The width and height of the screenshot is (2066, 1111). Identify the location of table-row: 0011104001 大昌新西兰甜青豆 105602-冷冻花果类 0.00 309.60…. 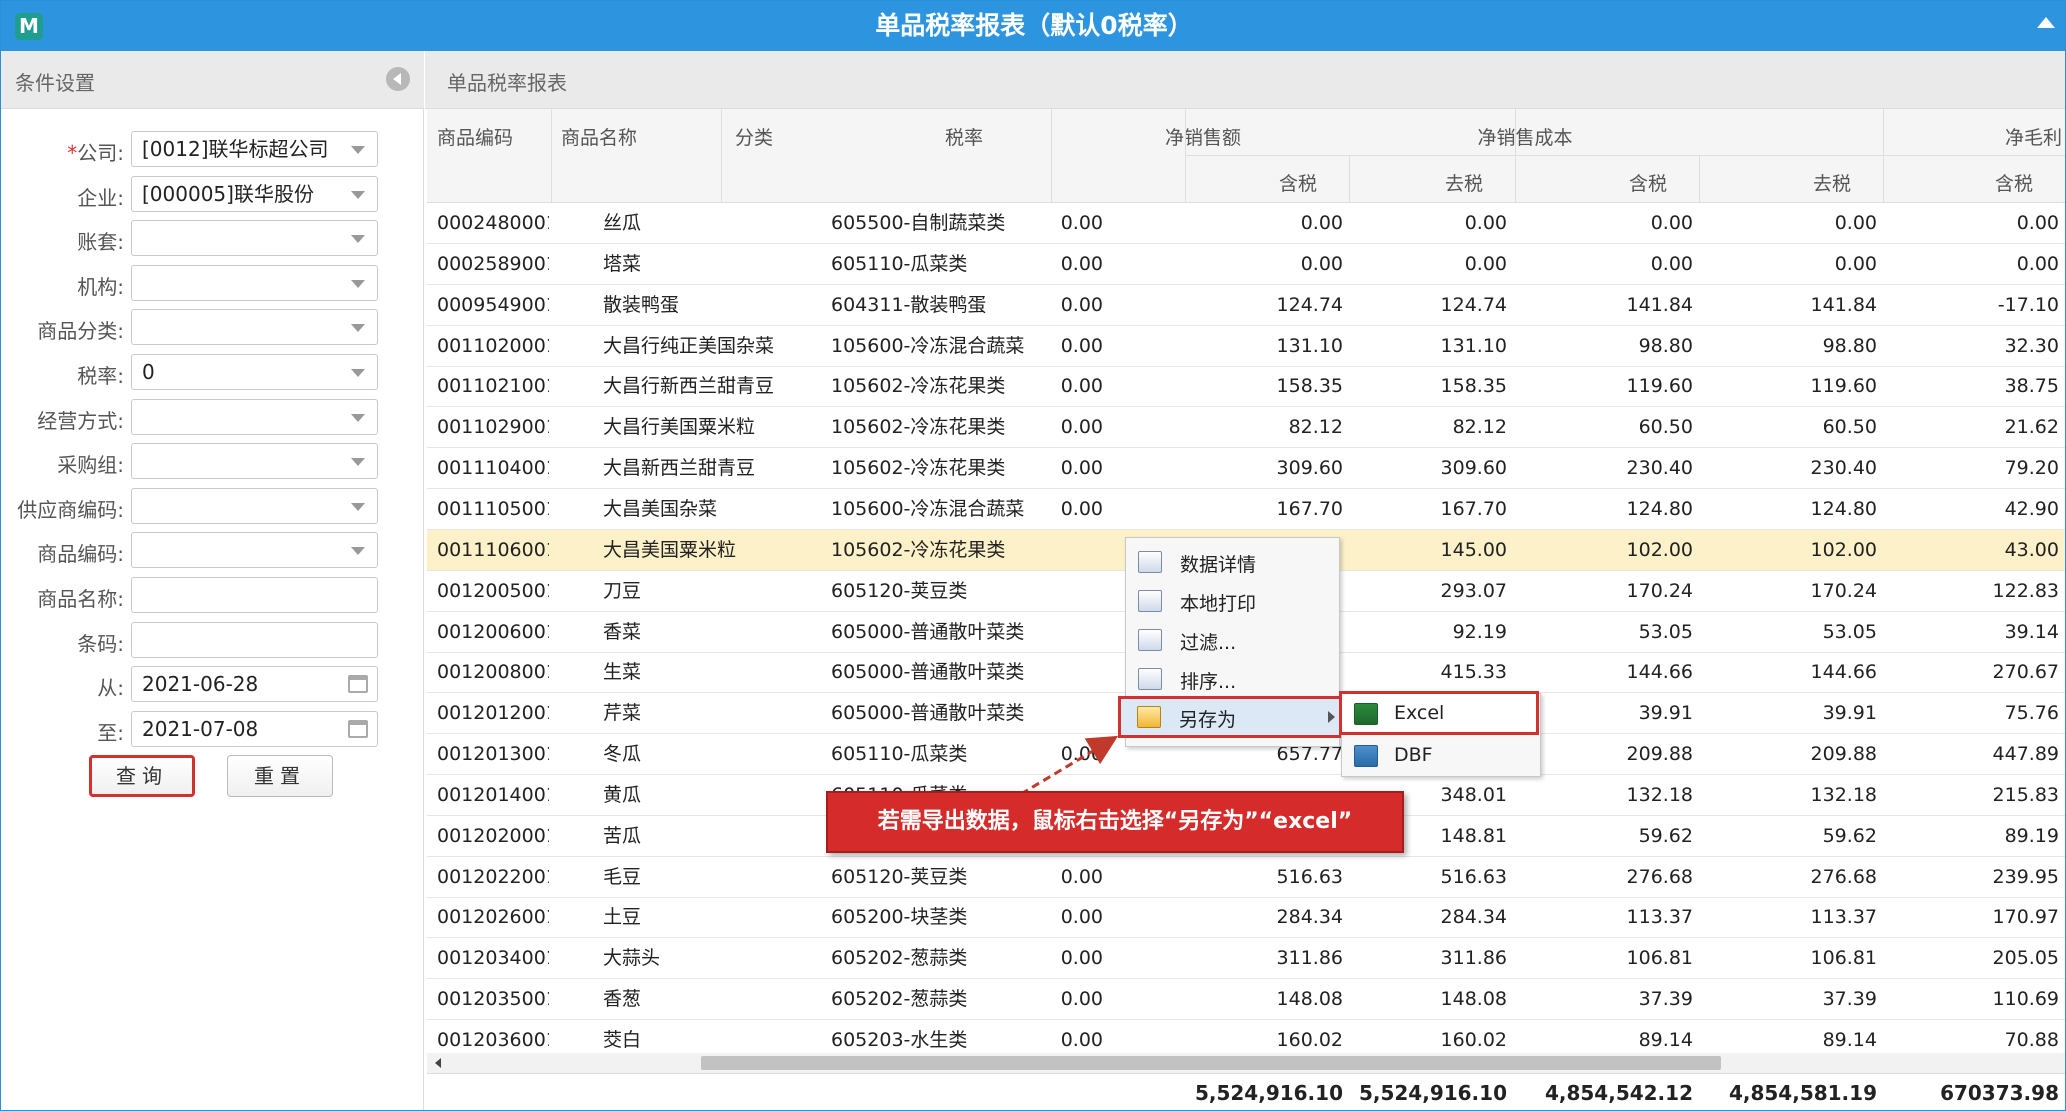
(1246, 469).